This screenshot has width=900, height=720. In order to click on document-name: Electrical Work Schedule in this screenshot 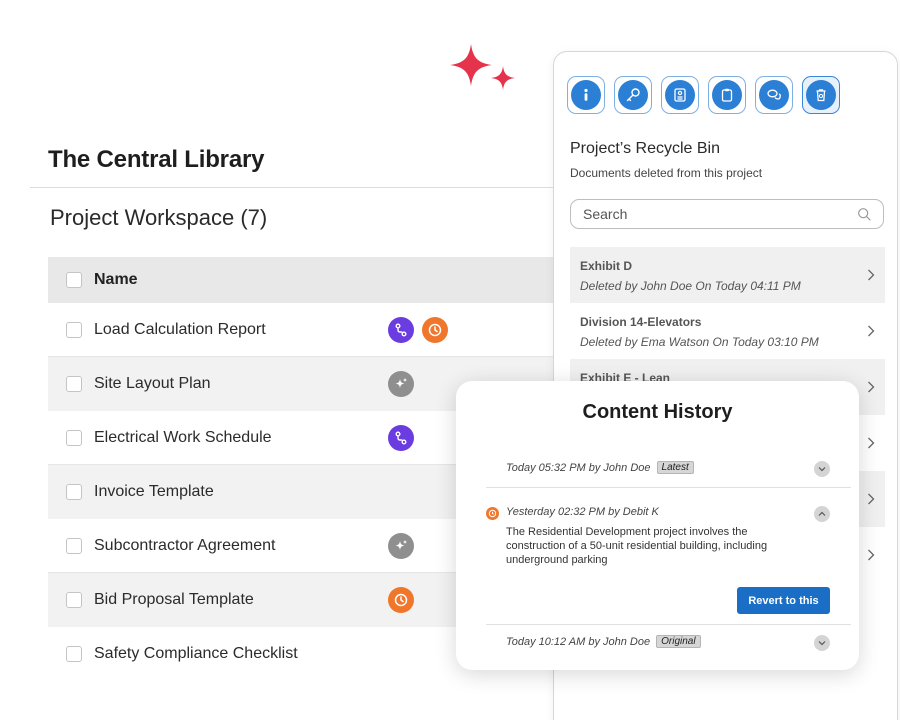, I will do `click(183, 438)`.